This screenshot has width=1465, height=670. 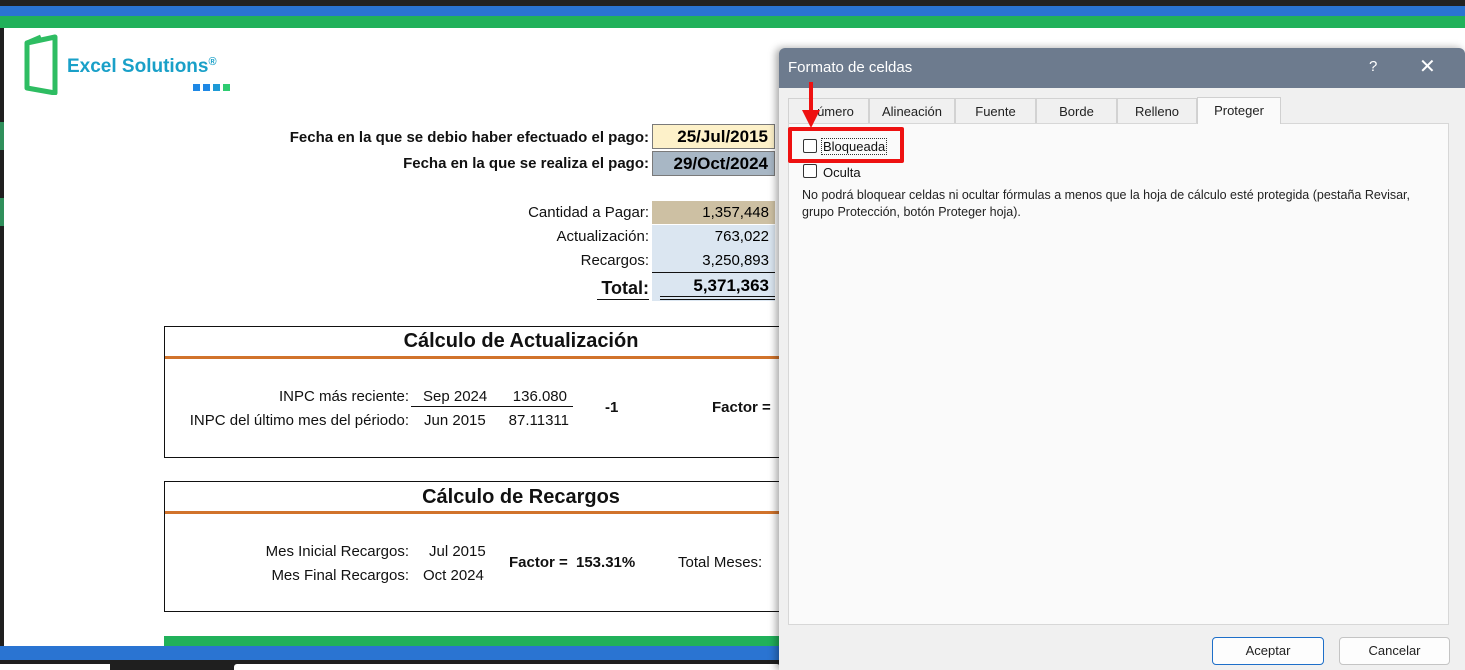 What do you see at coordinates (713, 261) in the screenshot?
I see `recargos-cell: 3,250,893` at bounding box center [713, 261].